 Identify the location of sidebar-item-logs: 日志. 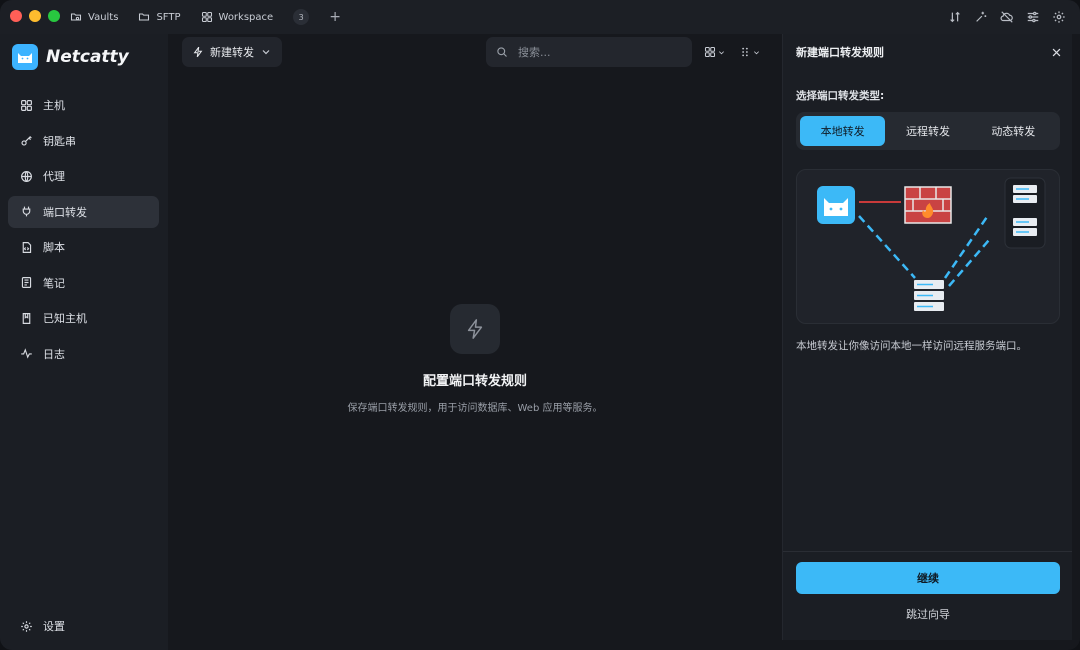
(83, 354).